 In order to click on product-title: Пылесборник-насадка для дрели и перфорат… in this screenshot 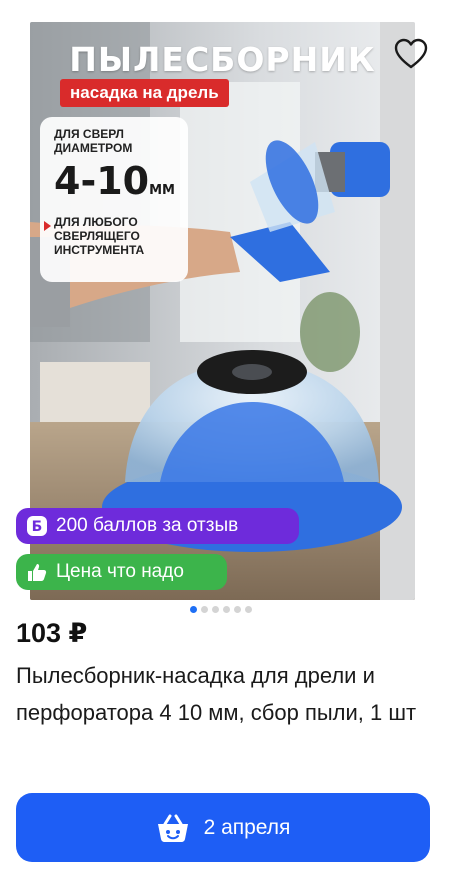, I will do `click(231, 694)`.